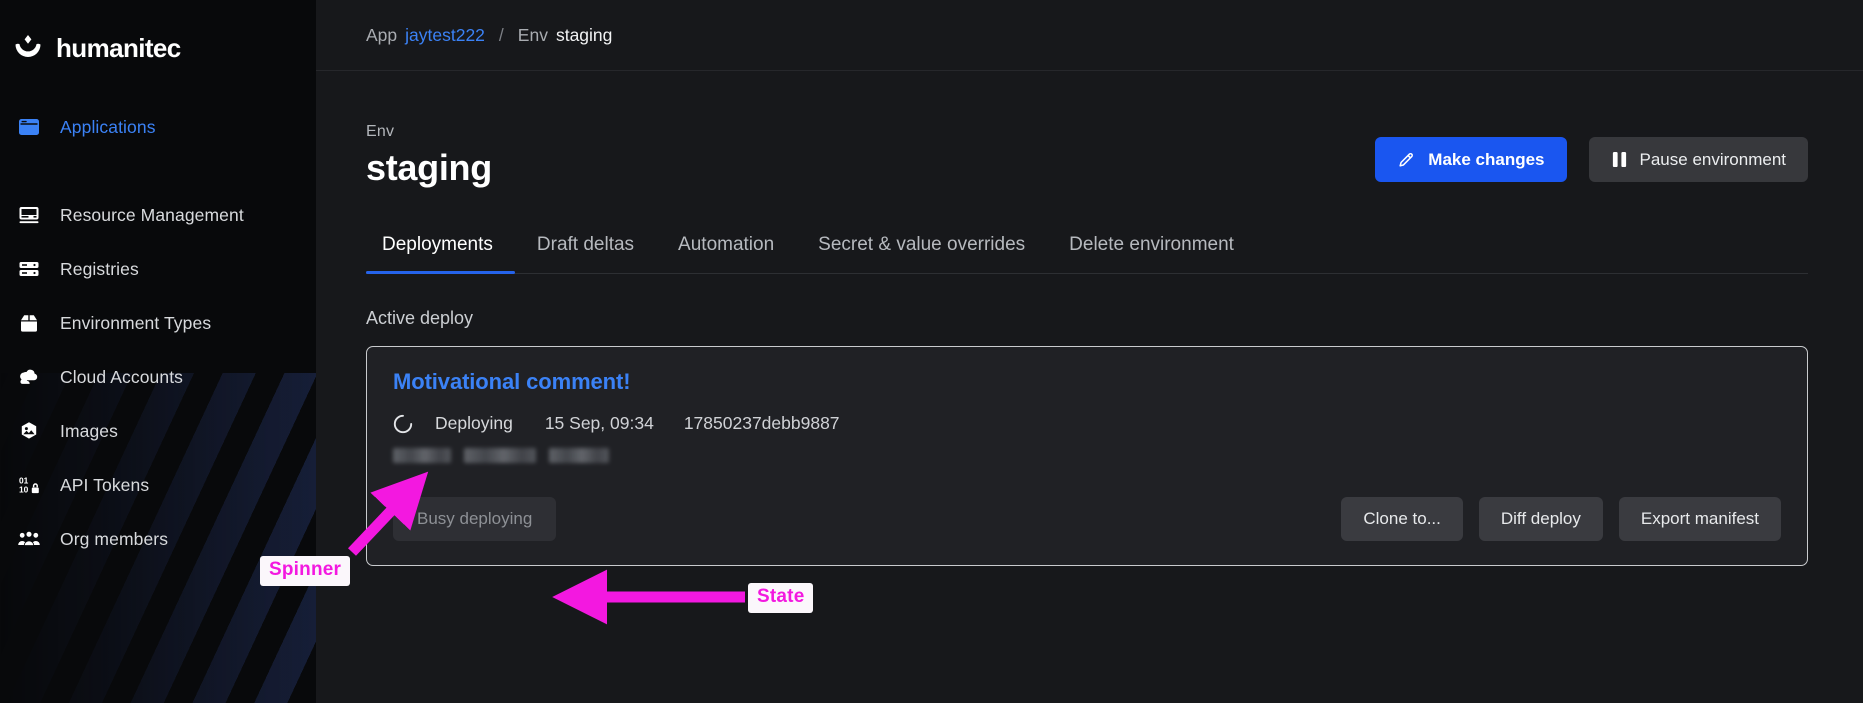 The image size is (1863, 703). What do you see at coordinates (89, 430) in the screenshot?
I see `sidebar-item-label: Images` at bounding box center [89, 430].